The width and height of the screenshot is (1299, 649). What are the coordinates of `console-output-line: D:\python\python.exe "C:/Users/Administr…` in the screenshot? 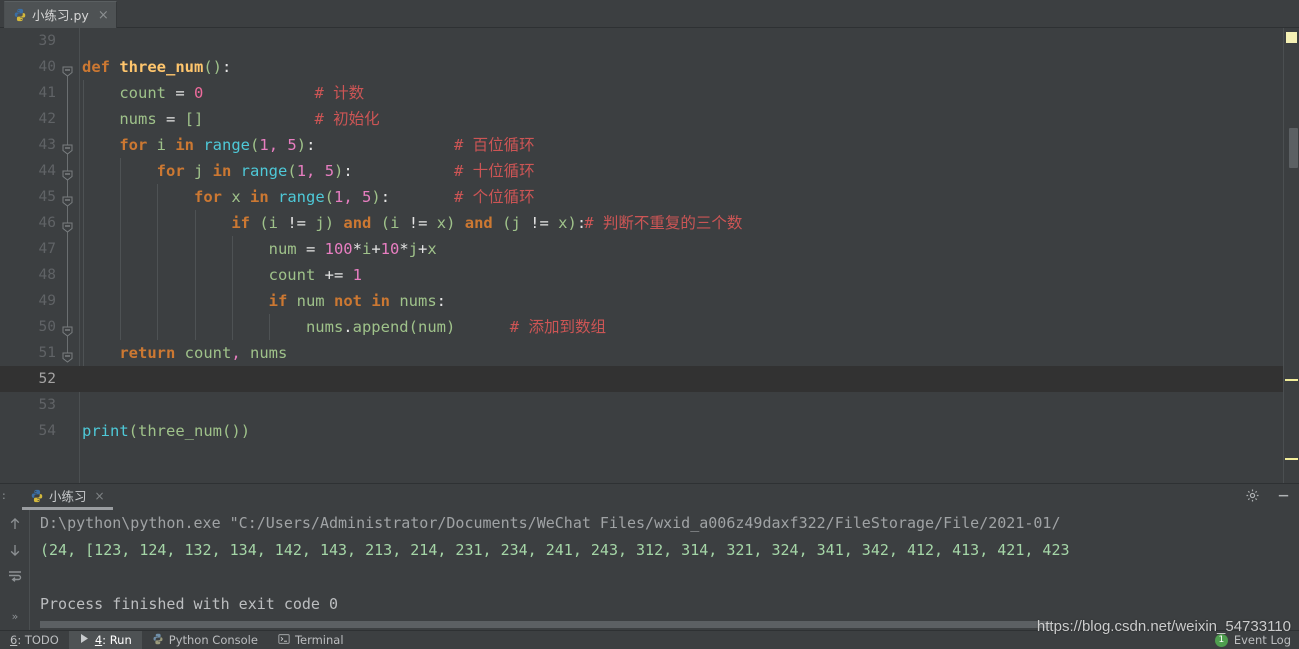 It's located at (550, 523).